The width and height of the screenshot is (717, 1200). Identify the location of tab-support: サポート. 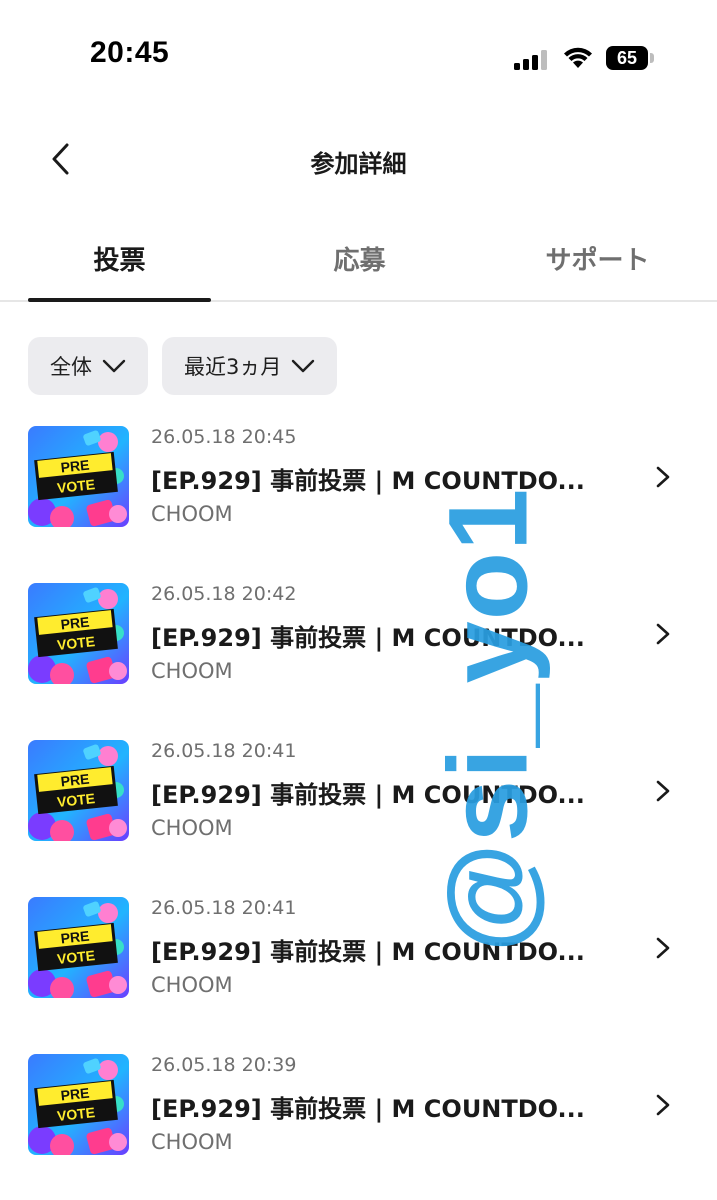
(597, 260).